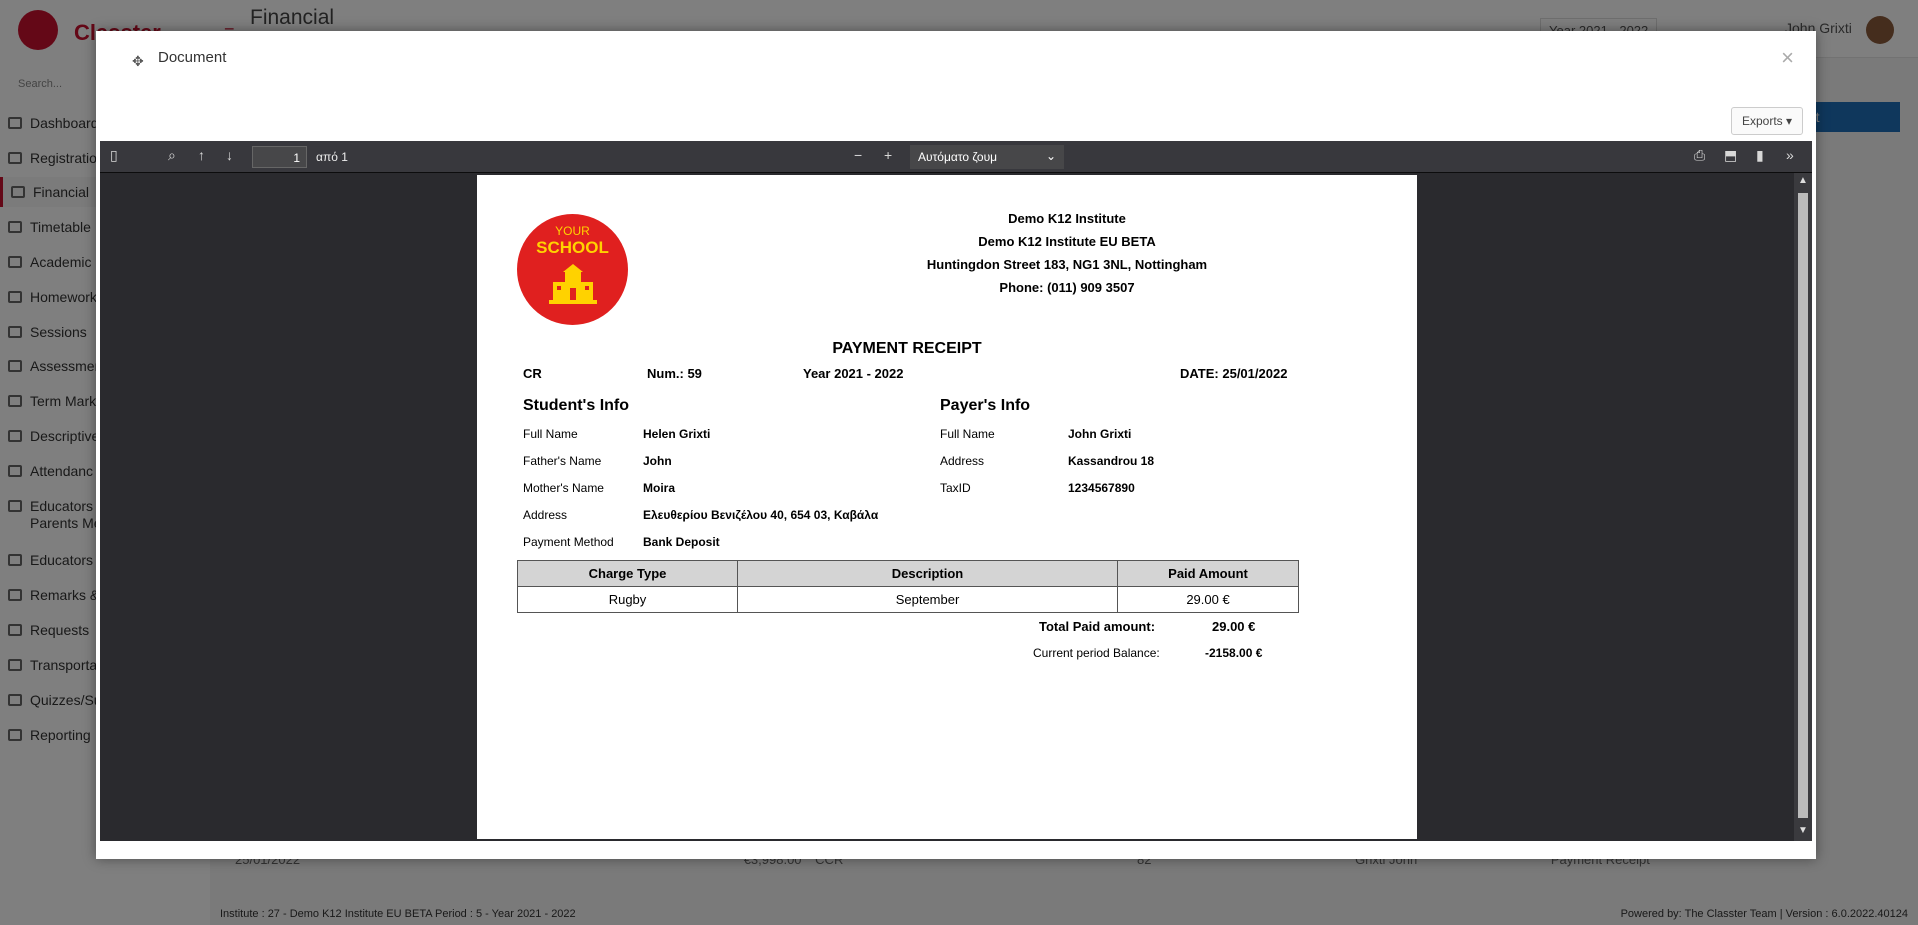  What do you see at coordinates (1097, 626) in the screenshot?
I see `total-label: Total Paid amount:` at bounding box center [1097, 626].